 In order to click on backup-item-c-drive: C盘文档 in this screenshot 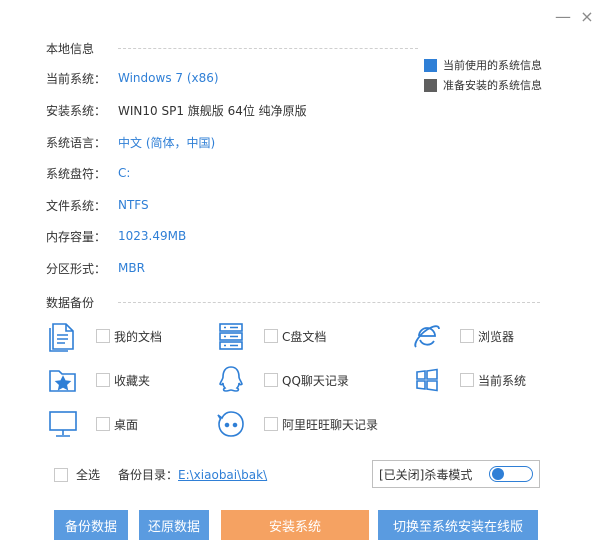, I will do `click(270, 336)`.